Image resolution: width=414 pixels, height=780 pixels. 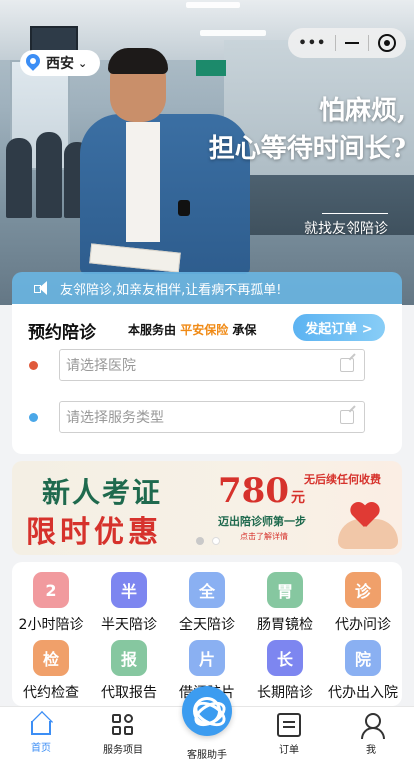 I want to click on notice-bar: 友邻陪诊,如亲友相伴,让看病不再孤单!, so click(x=207, y=288).